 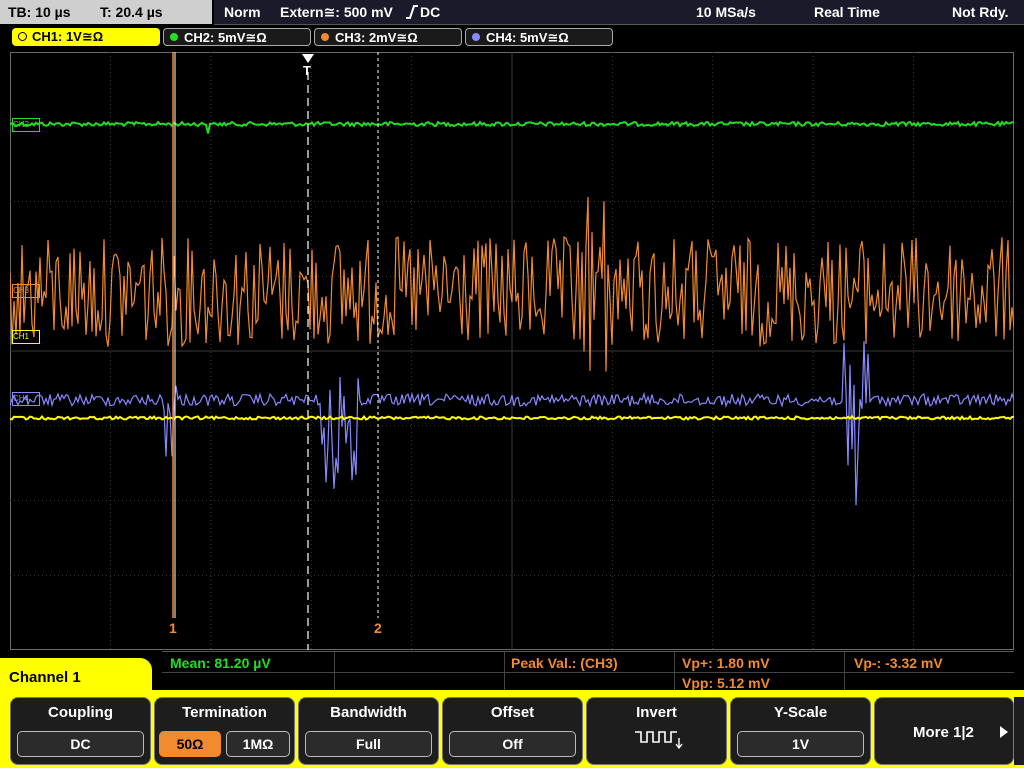 I want to click on invert-title: Invert, so click(x=656, y=712).